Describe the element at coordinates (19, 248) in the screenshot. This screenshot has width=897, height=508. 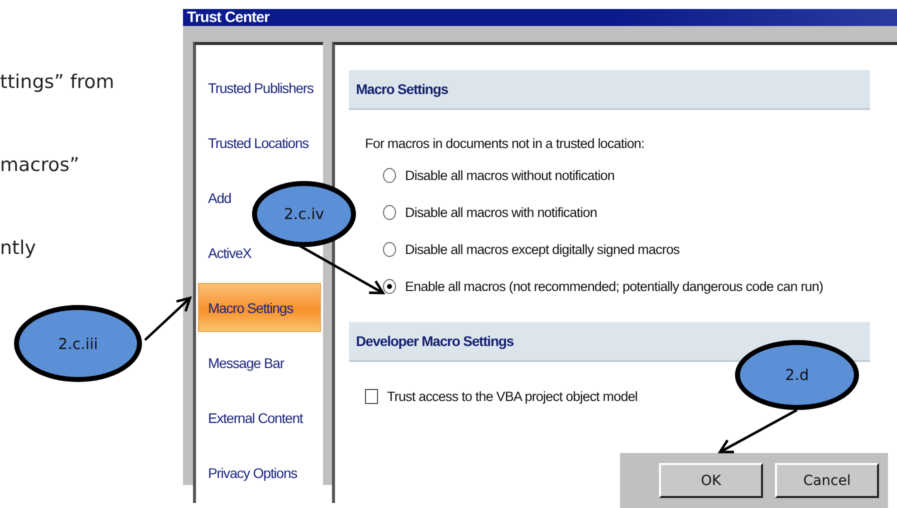
I see `document-text: ntly` at that location.